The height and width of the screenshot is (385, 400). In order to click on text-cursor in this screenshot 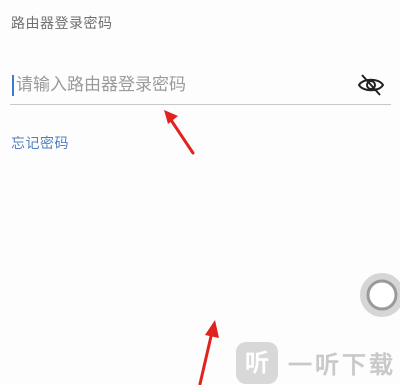, I will do `click(13, 85)`.